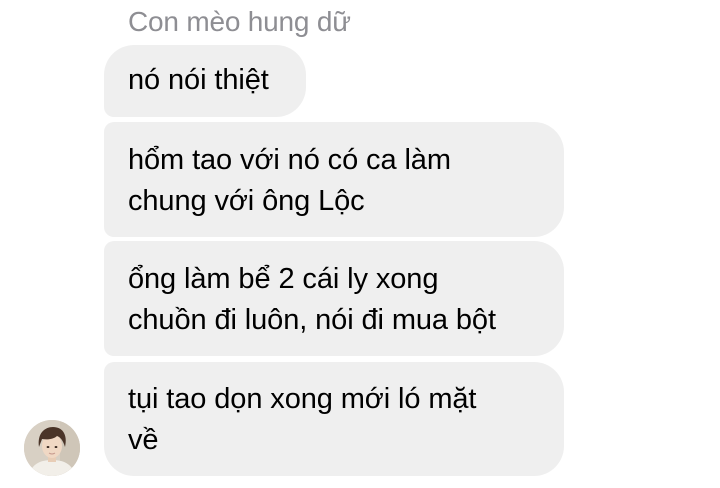  I want to click on user-avatar-photo-icon, so click(52, 448).